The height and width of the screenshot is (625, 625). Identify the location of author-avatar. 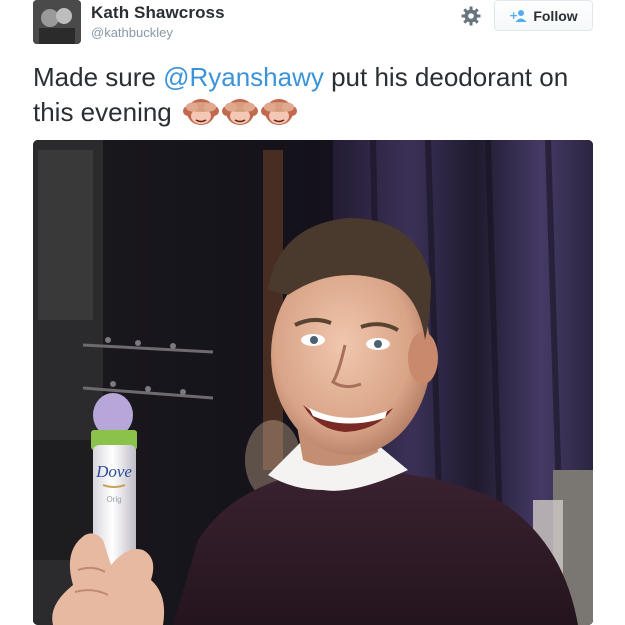
(57, 22).